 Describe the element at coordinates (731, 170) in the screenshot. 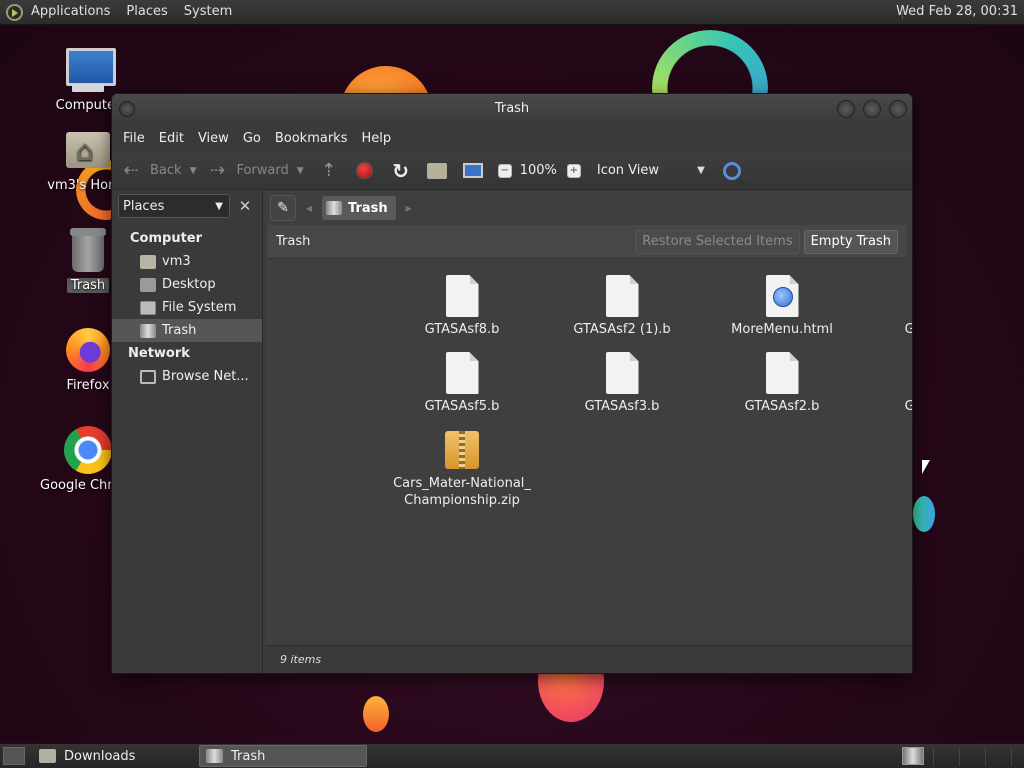

I see `search-icon` at that location.